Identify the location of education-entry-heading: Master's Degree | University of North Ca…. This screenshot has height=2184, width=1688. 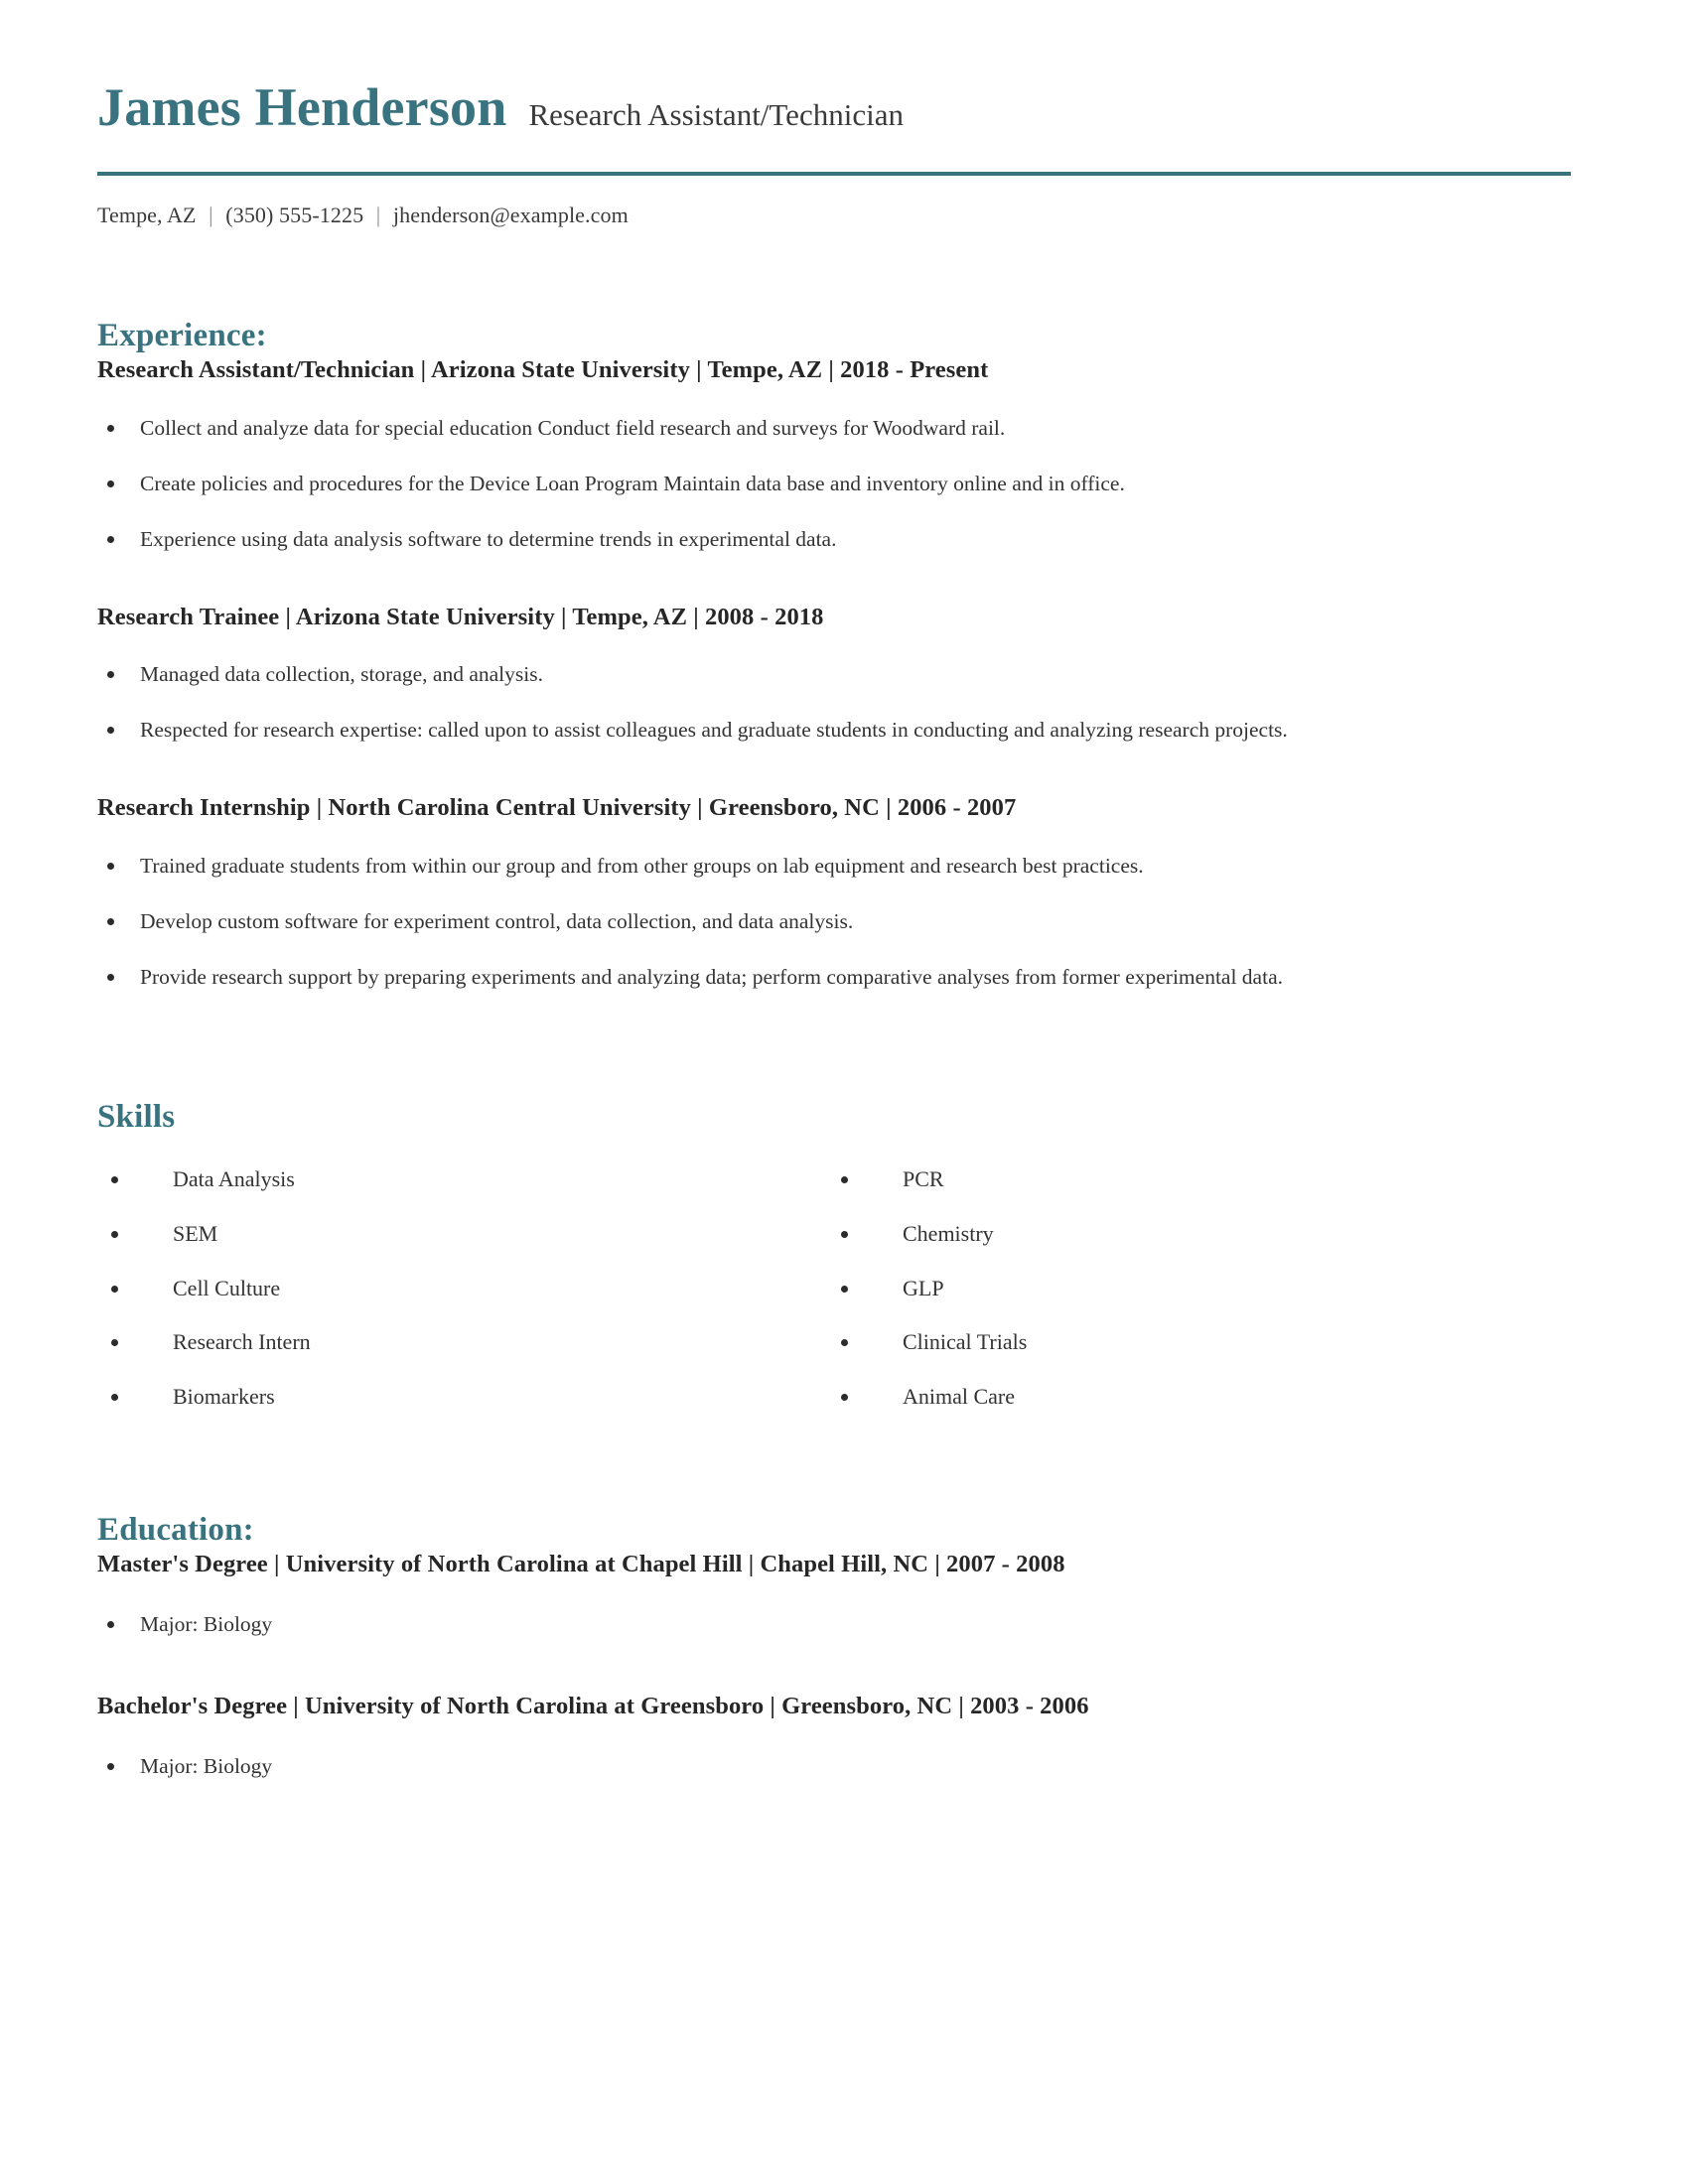
(581, 1564).